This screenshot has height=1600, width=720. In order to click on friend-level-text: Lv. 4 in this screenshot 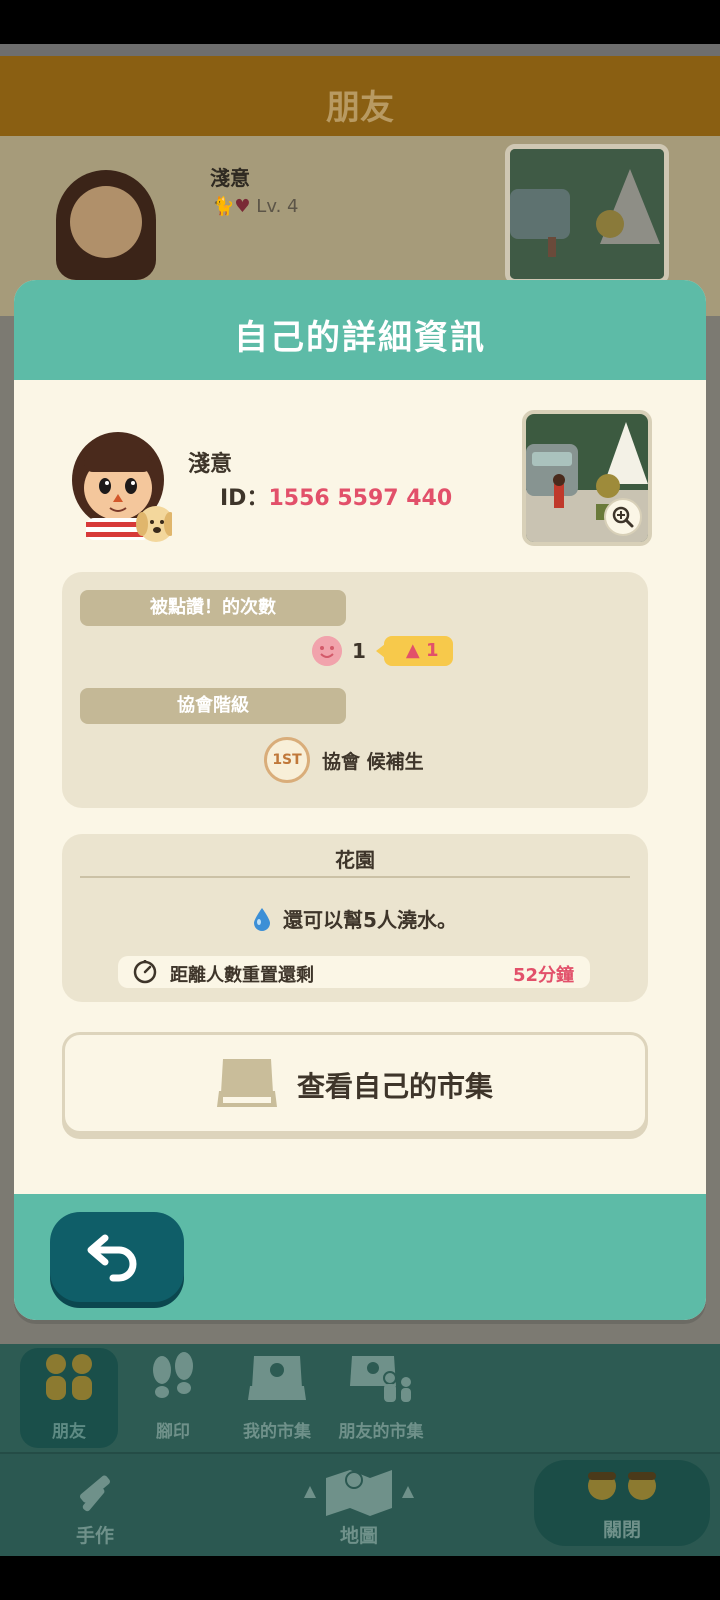, I will do `click(277, 206)`.